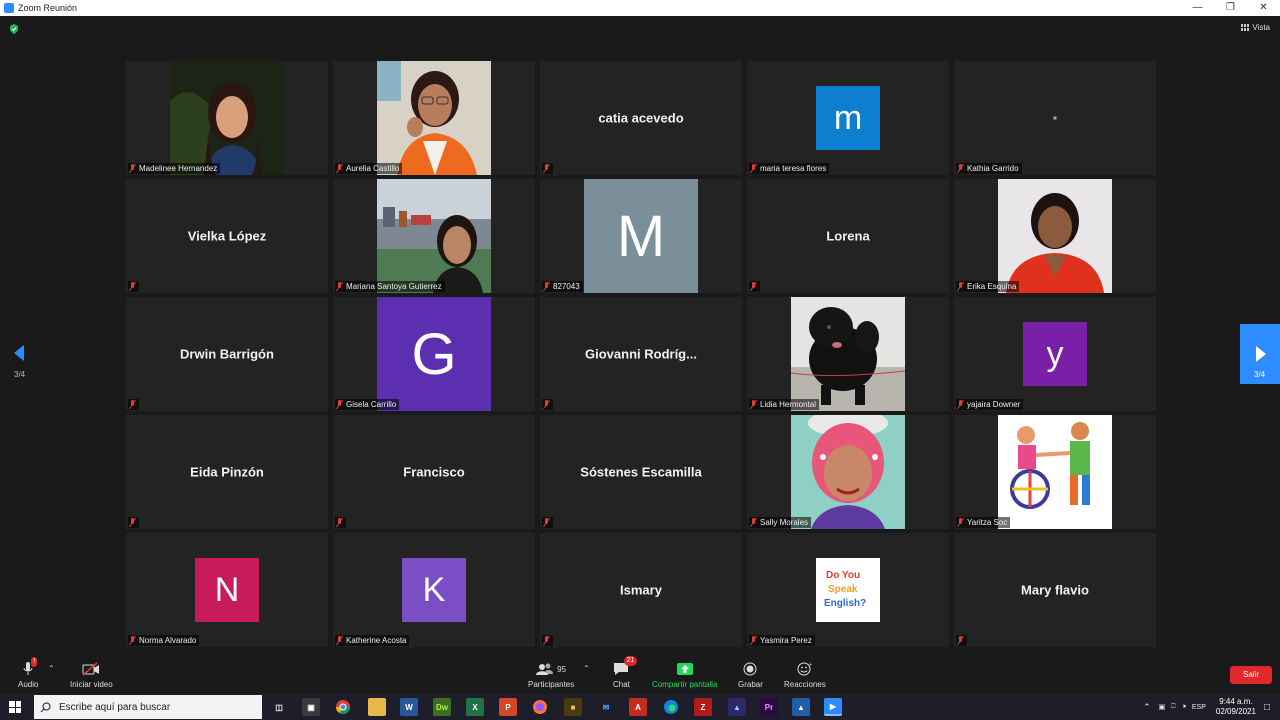  Describe the element at coordinates (1260, 354) in the screenshot. I see `next-page-button: 3/4` at that location.